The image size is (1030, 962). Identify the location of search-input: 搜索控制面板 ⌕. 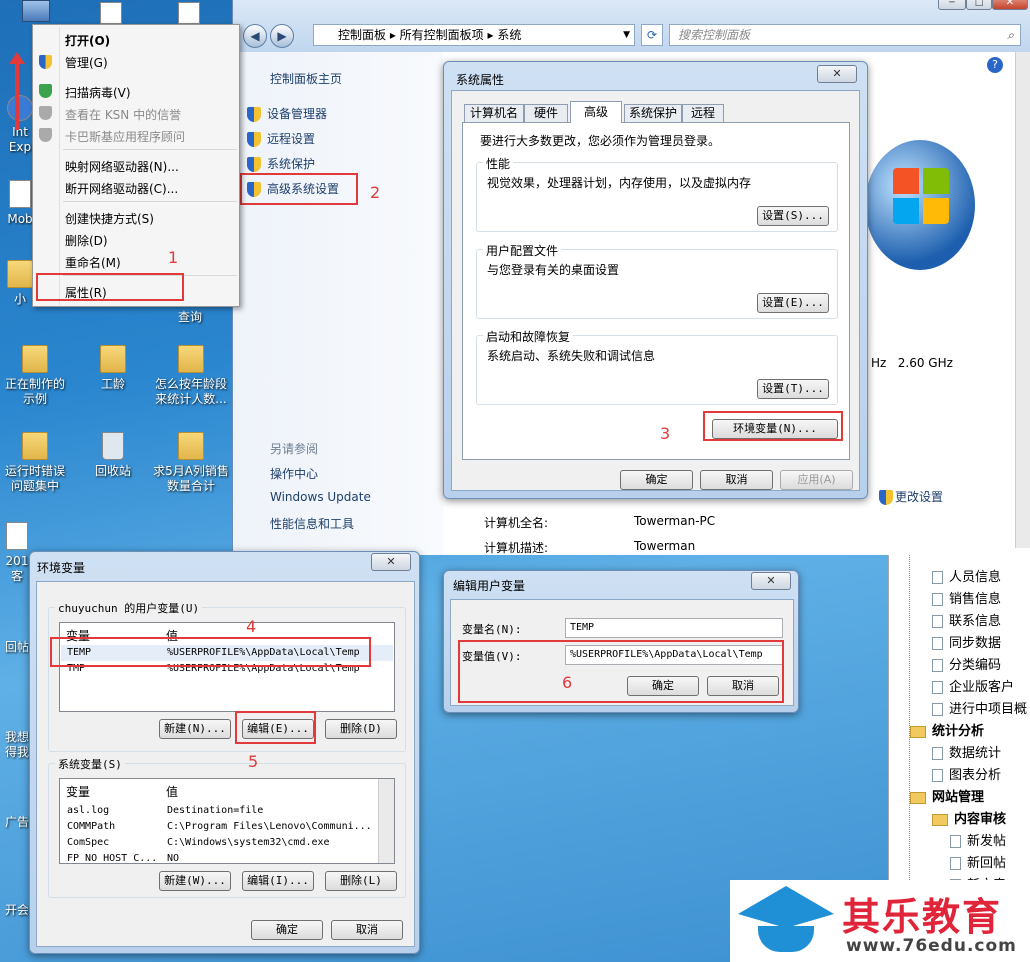
(845, 35).